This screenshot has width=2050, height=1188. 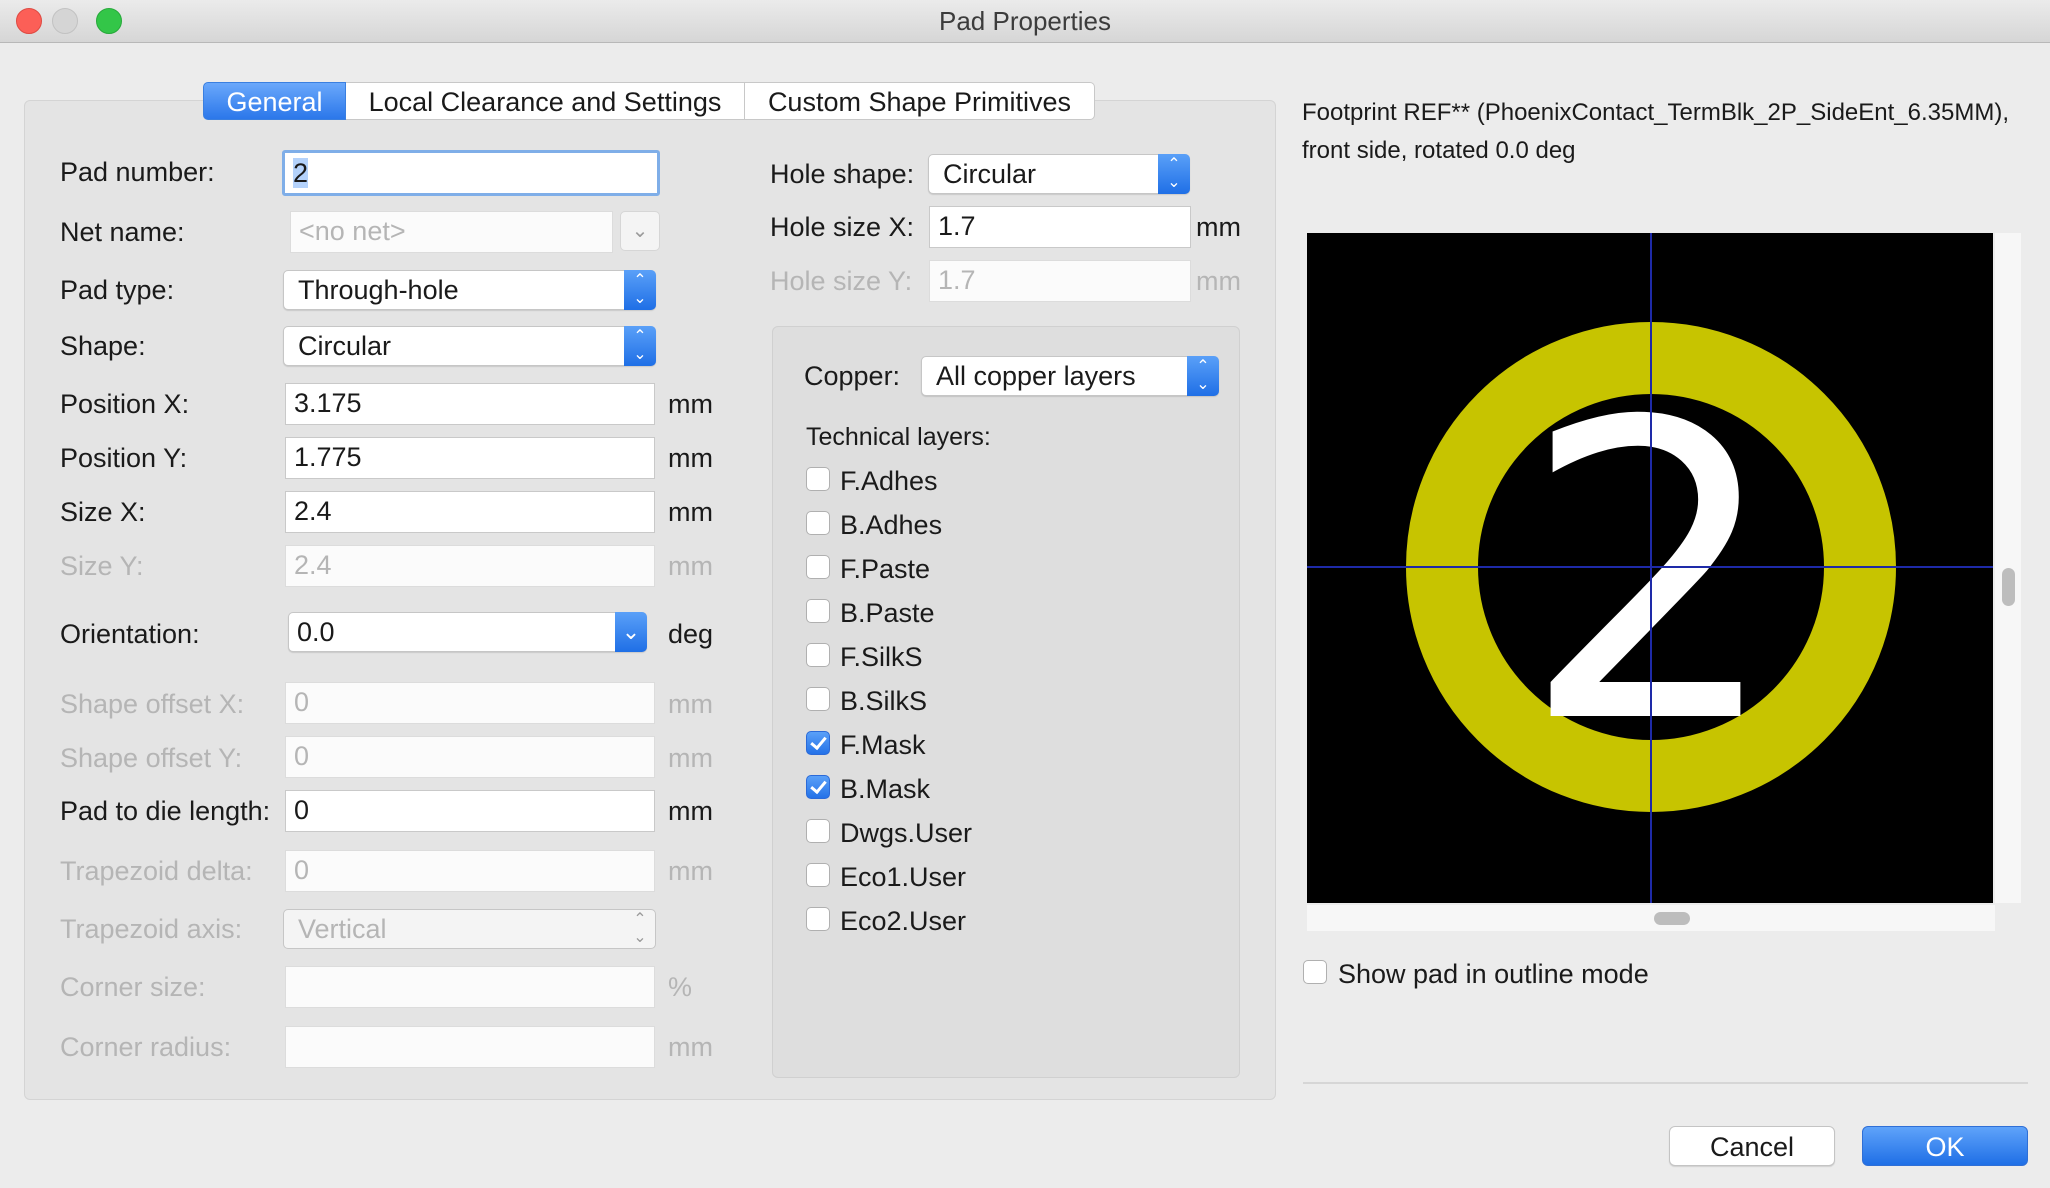 I want to click on hole-size-y-label: Hole size Y:, so click(x=841, y=281).